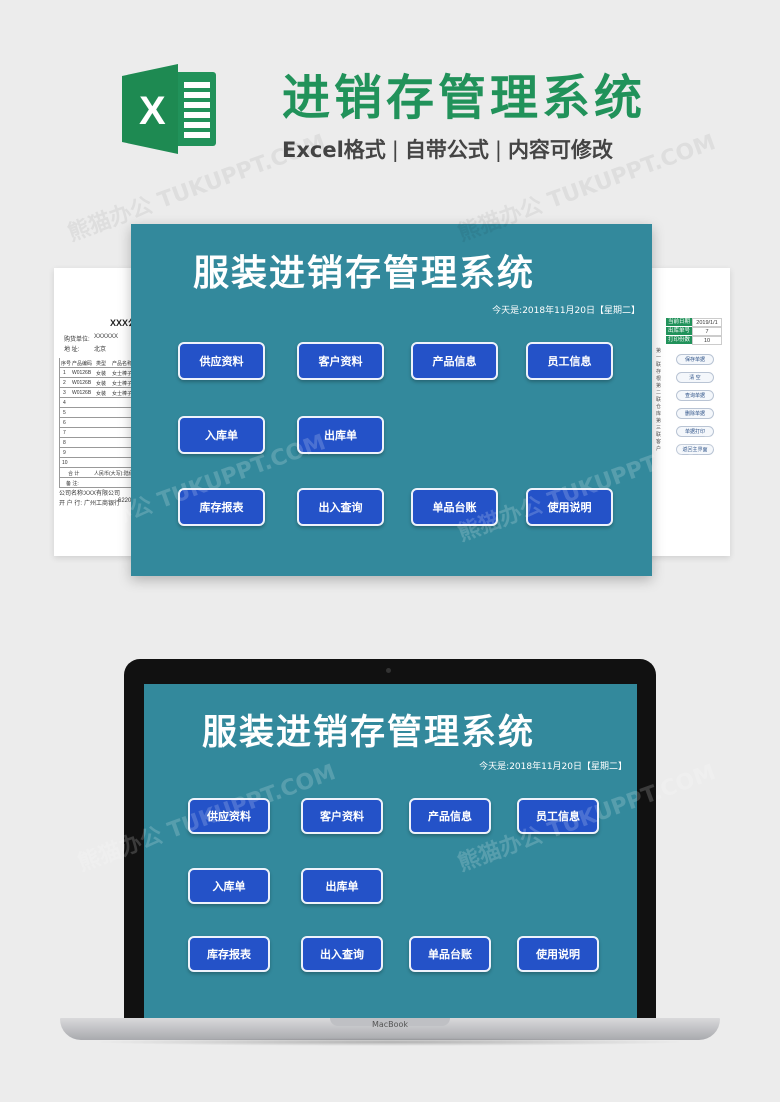 The height and width of the screenshot is (1102, 780). I want to click on company-label: 公司名称:, so click(72, 494).